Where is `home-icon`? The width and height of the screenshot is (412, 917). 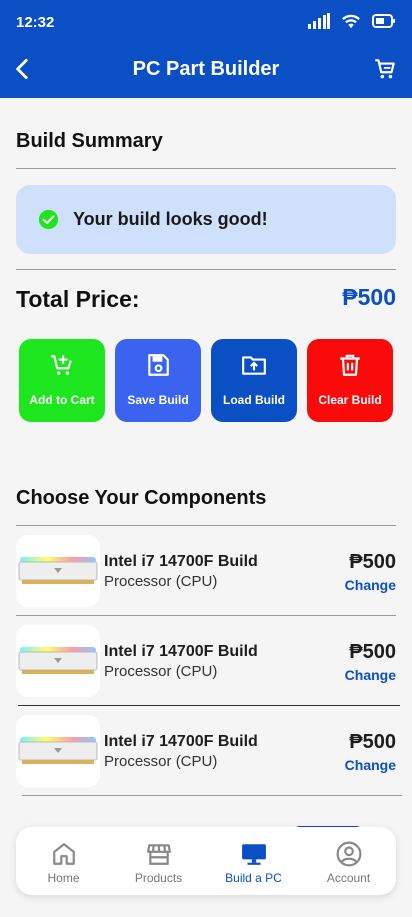 home-icon is located at coordinates (64, 854).